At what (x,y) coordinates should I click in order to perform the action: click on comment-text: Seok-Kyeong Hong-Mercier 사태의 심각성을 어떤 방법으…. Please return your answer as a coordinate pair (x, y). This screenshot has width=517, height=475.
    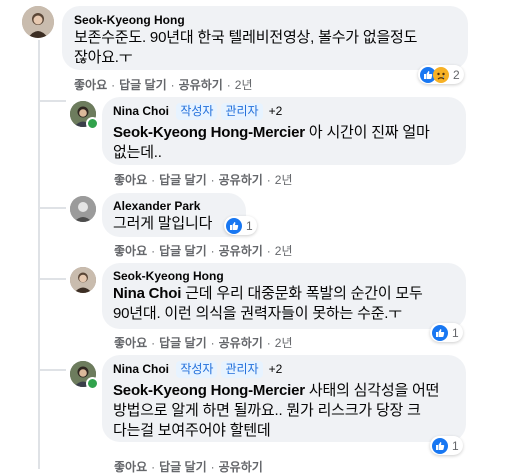
    Looking at the image, I should click on (276, 410).